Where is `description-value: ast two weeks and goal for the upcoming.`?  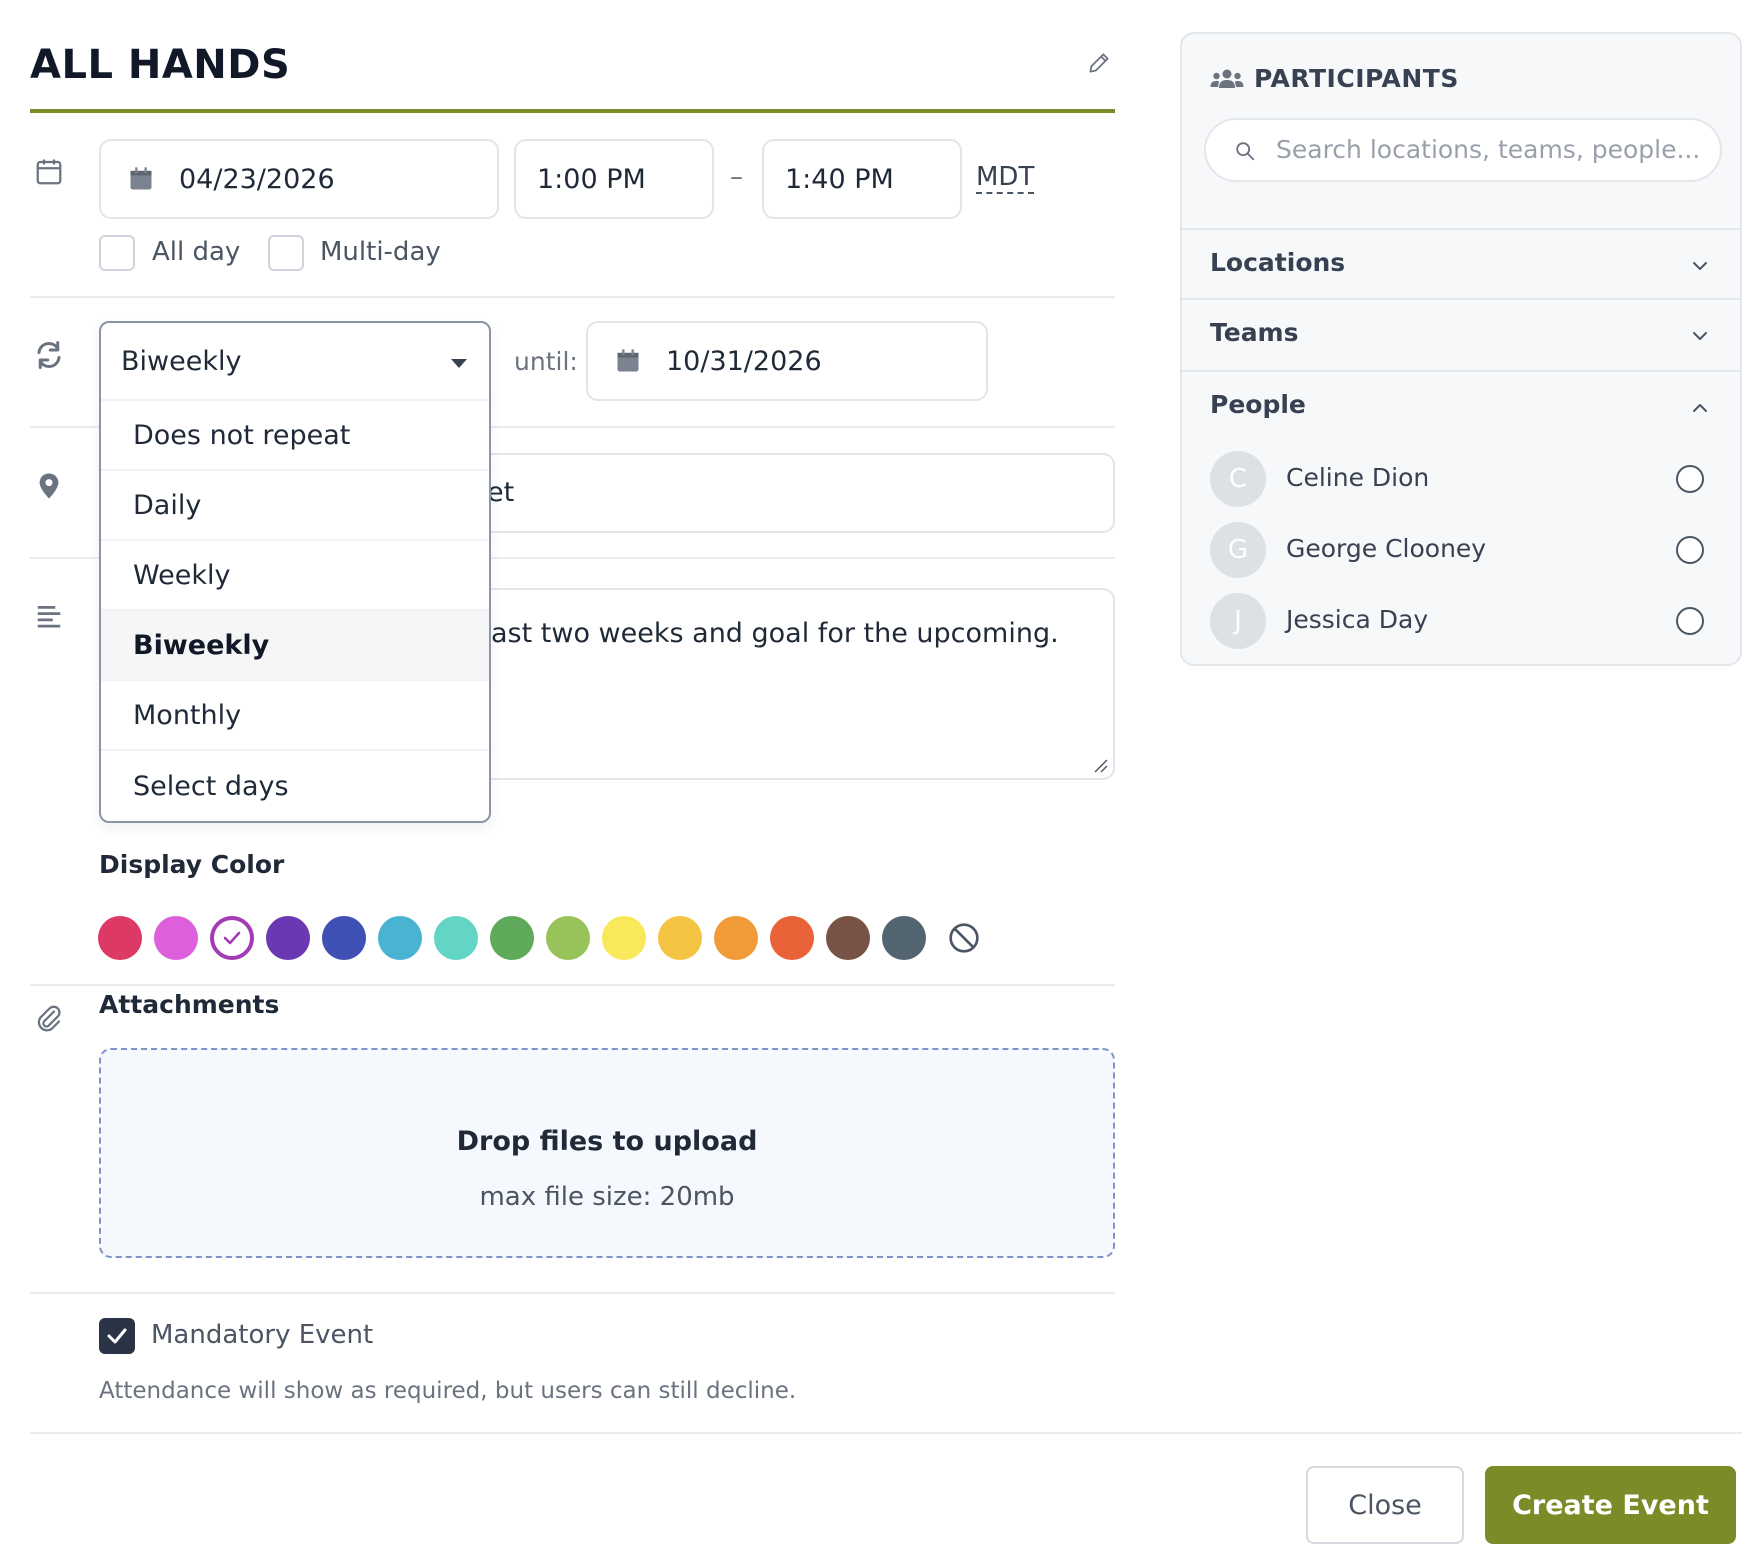
description-value: ast two weeks and goal for the upcoming. is located at coordinates (775, 633).